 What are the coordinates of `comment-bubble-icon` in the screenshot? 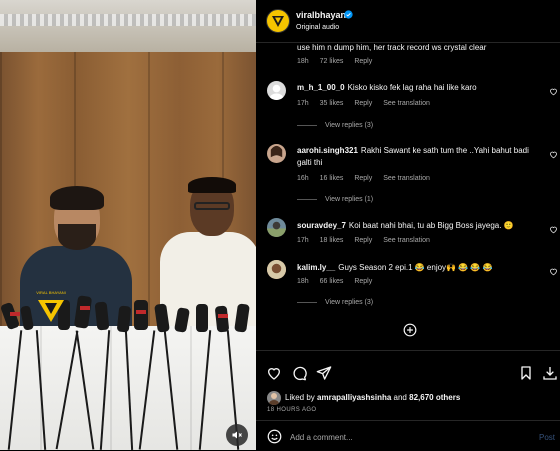 It's located at (299, 373).